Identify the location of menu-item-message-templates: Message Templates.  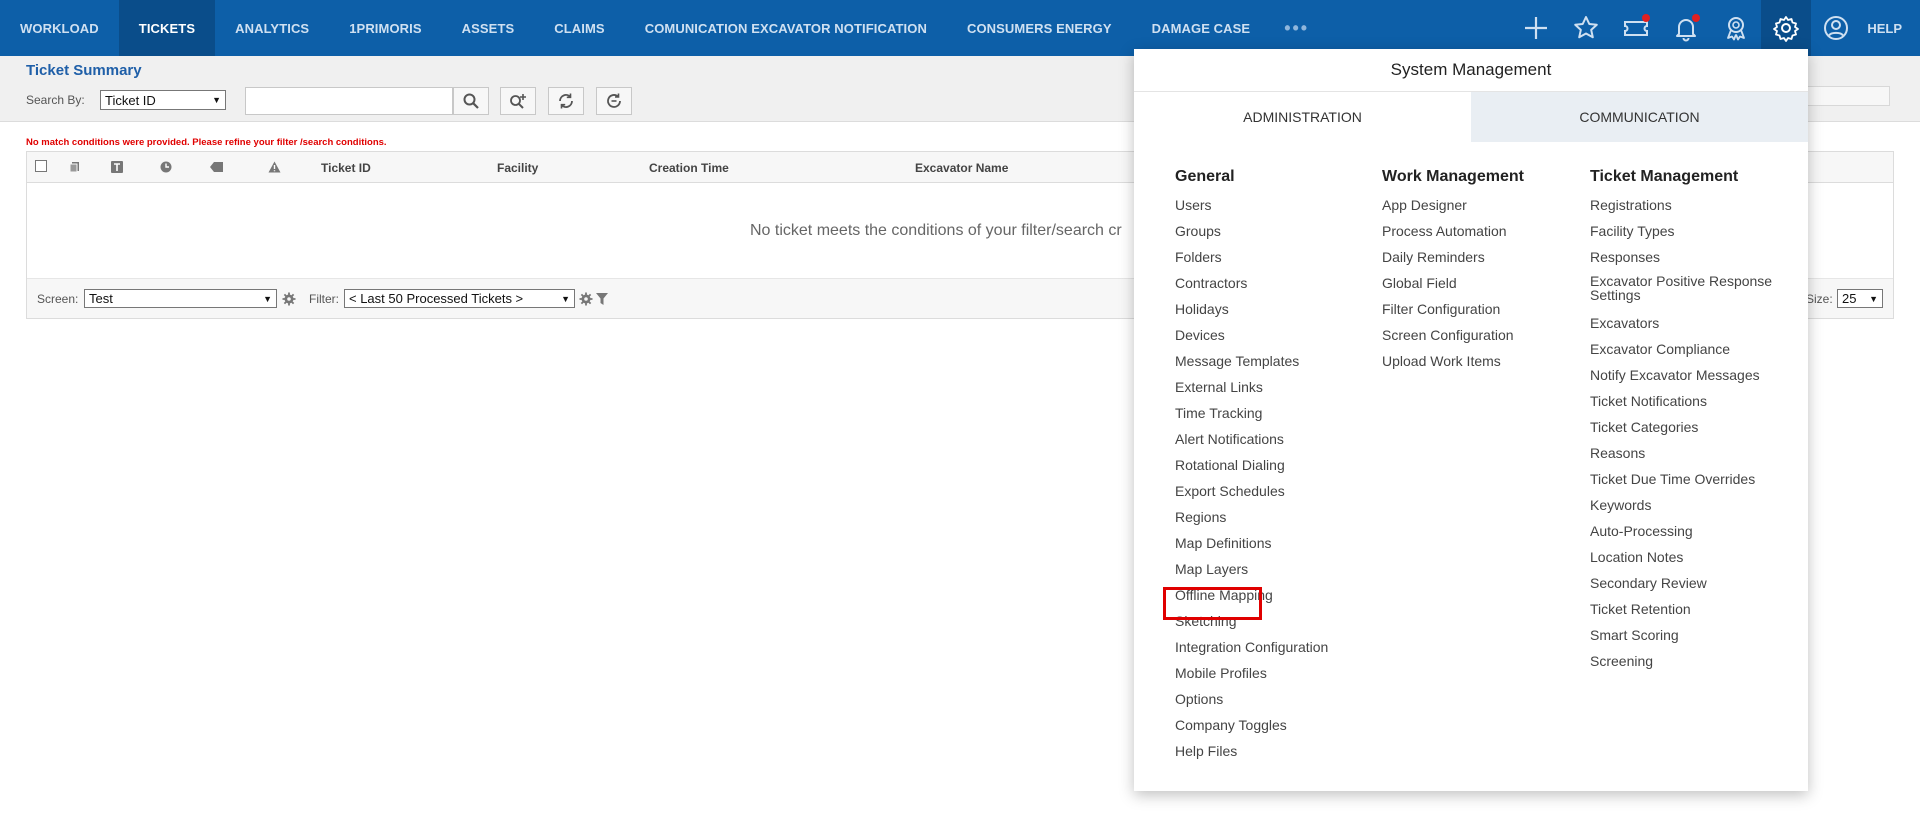
(1251, 365).